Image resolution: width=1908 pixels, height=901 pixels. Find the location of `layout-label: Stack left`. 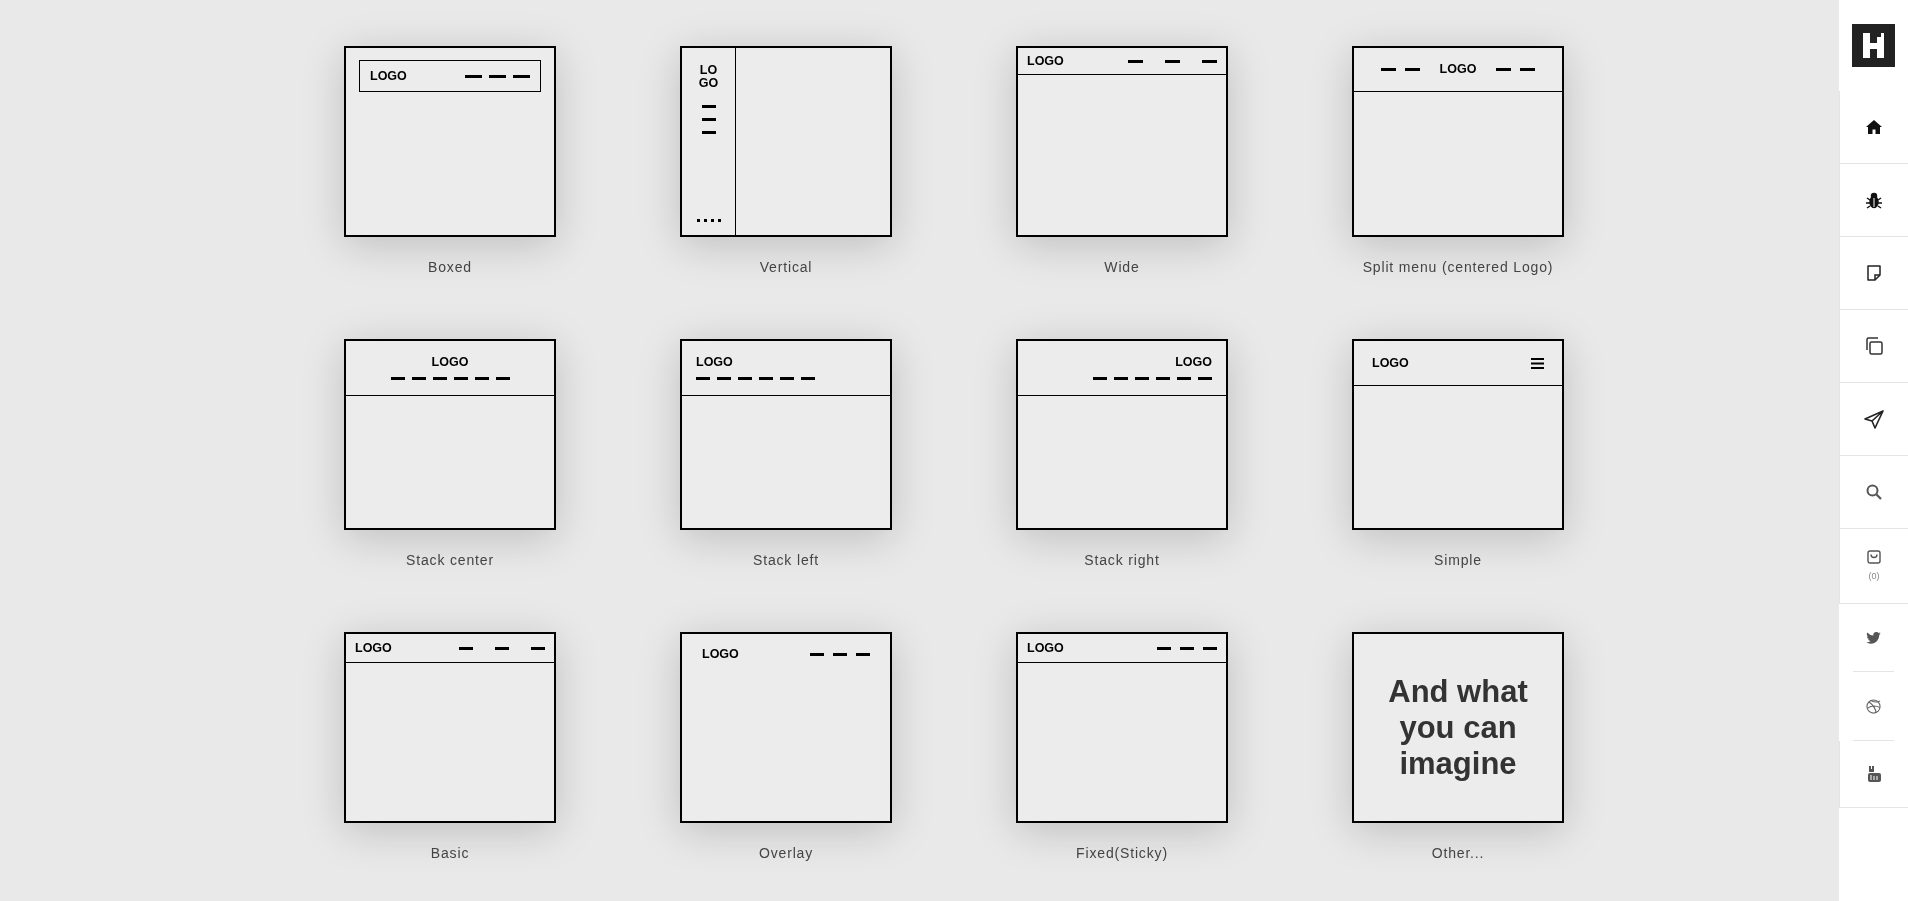

layout-label: Stack left is located at coordinates (786, 560).